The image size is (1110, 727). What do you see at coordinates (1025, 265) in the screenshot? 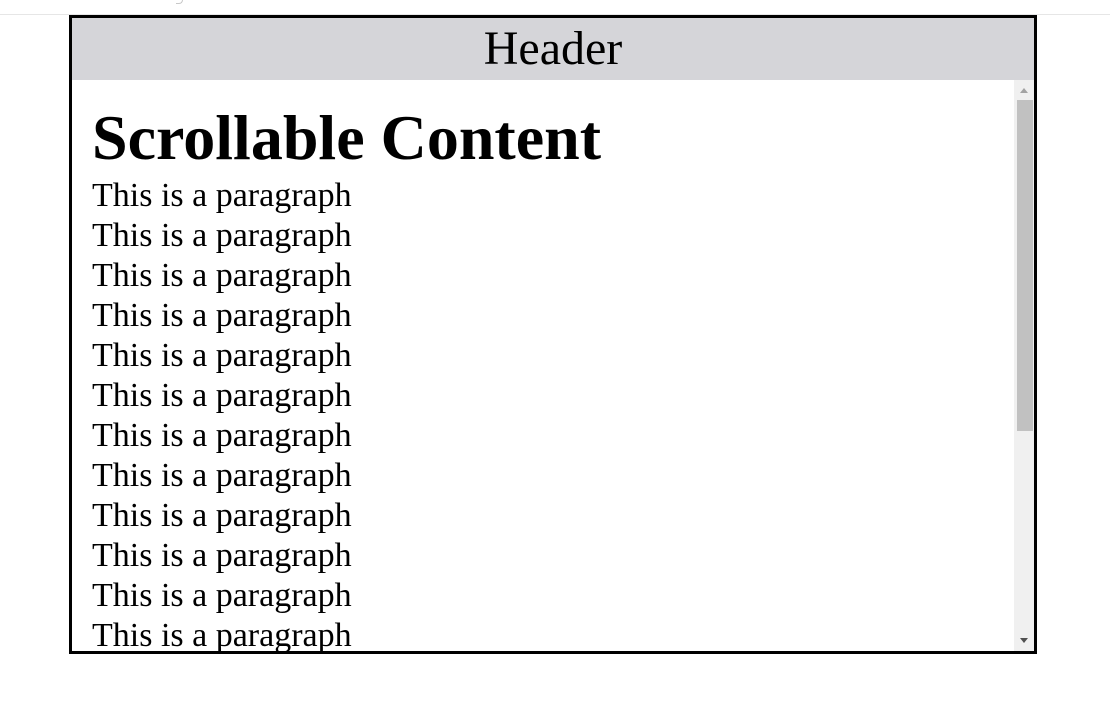
I see `scrollbar-thumb` at bounding box center [1025, 265].